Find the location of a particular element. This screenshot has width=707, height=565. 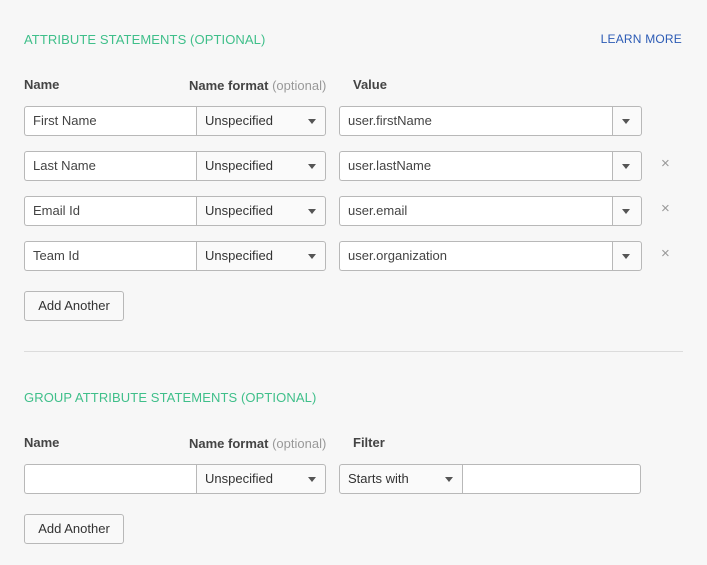

filter-value-input is located at coordinates (551, 479).